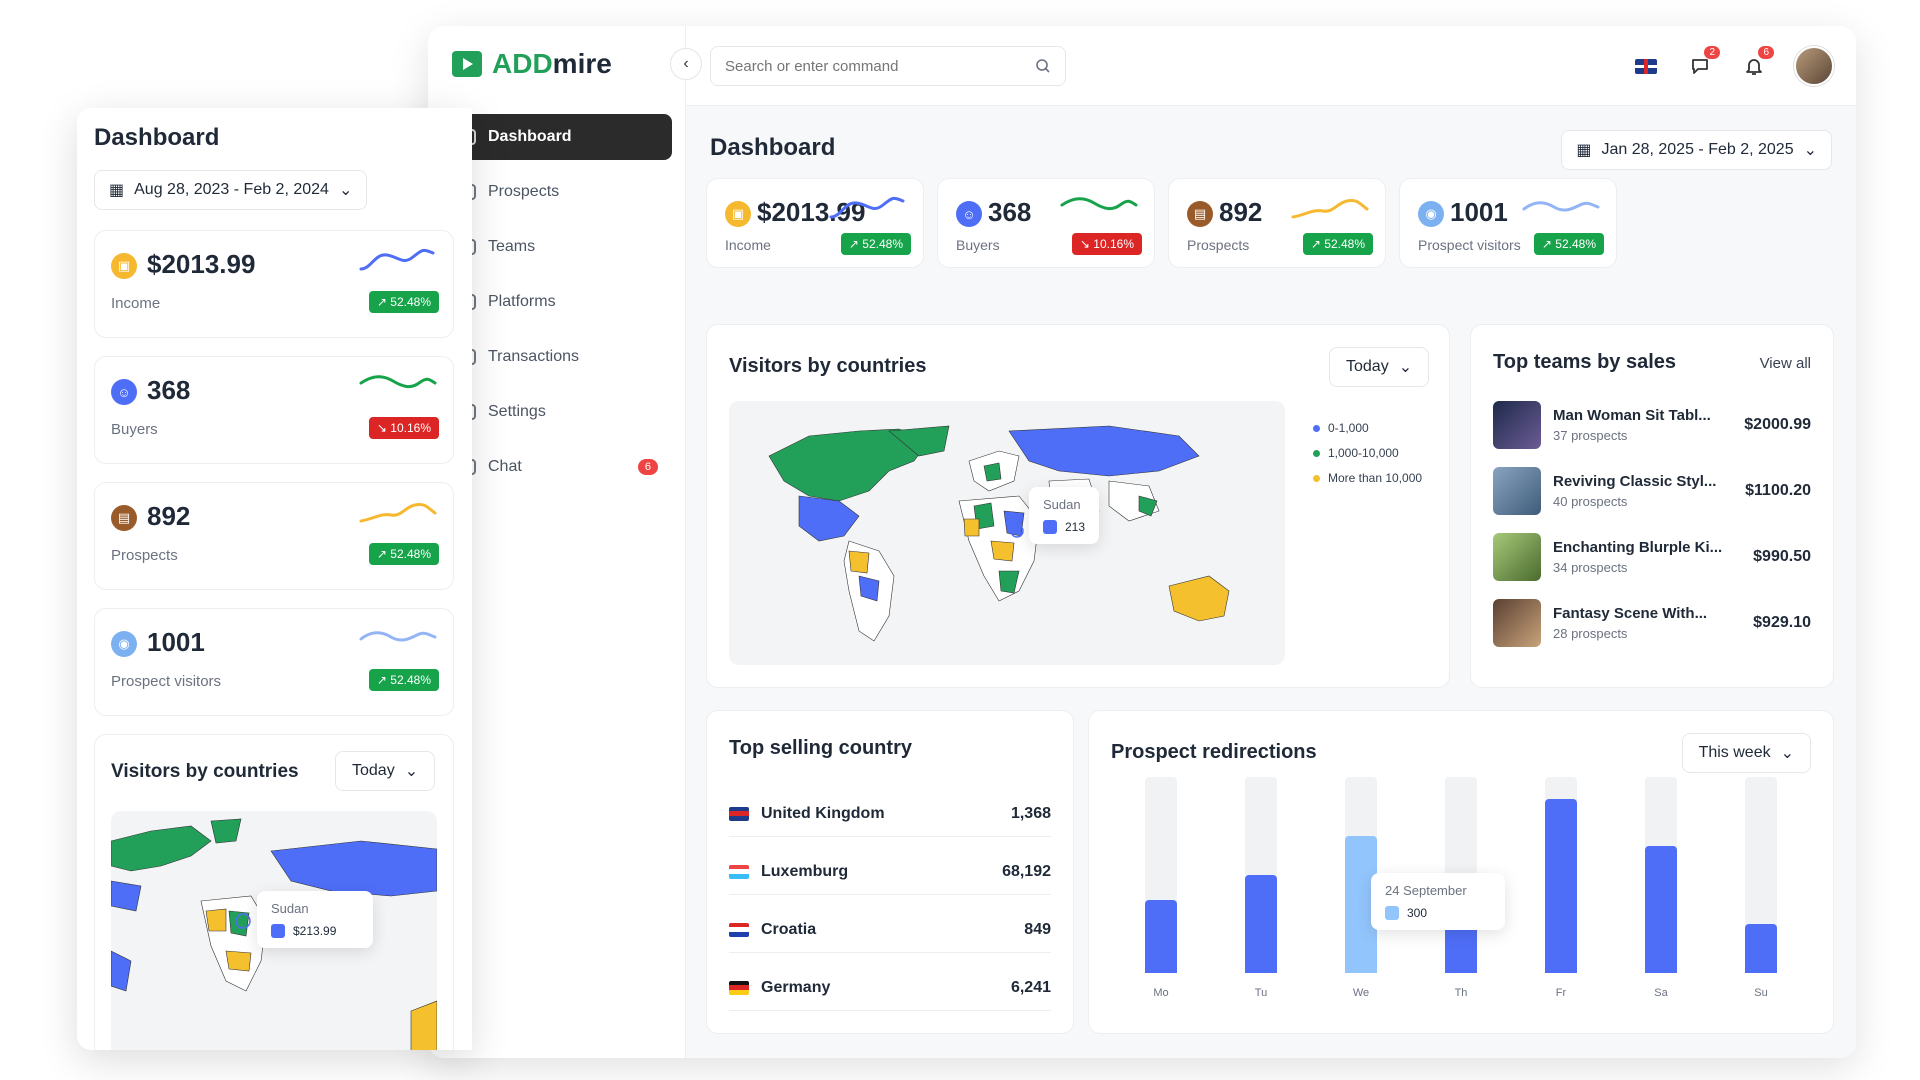  What do you see at coordinates (1782, 556) in the screenshot?
I see `team-price: $990.50` at bounding box center [1782, 556].